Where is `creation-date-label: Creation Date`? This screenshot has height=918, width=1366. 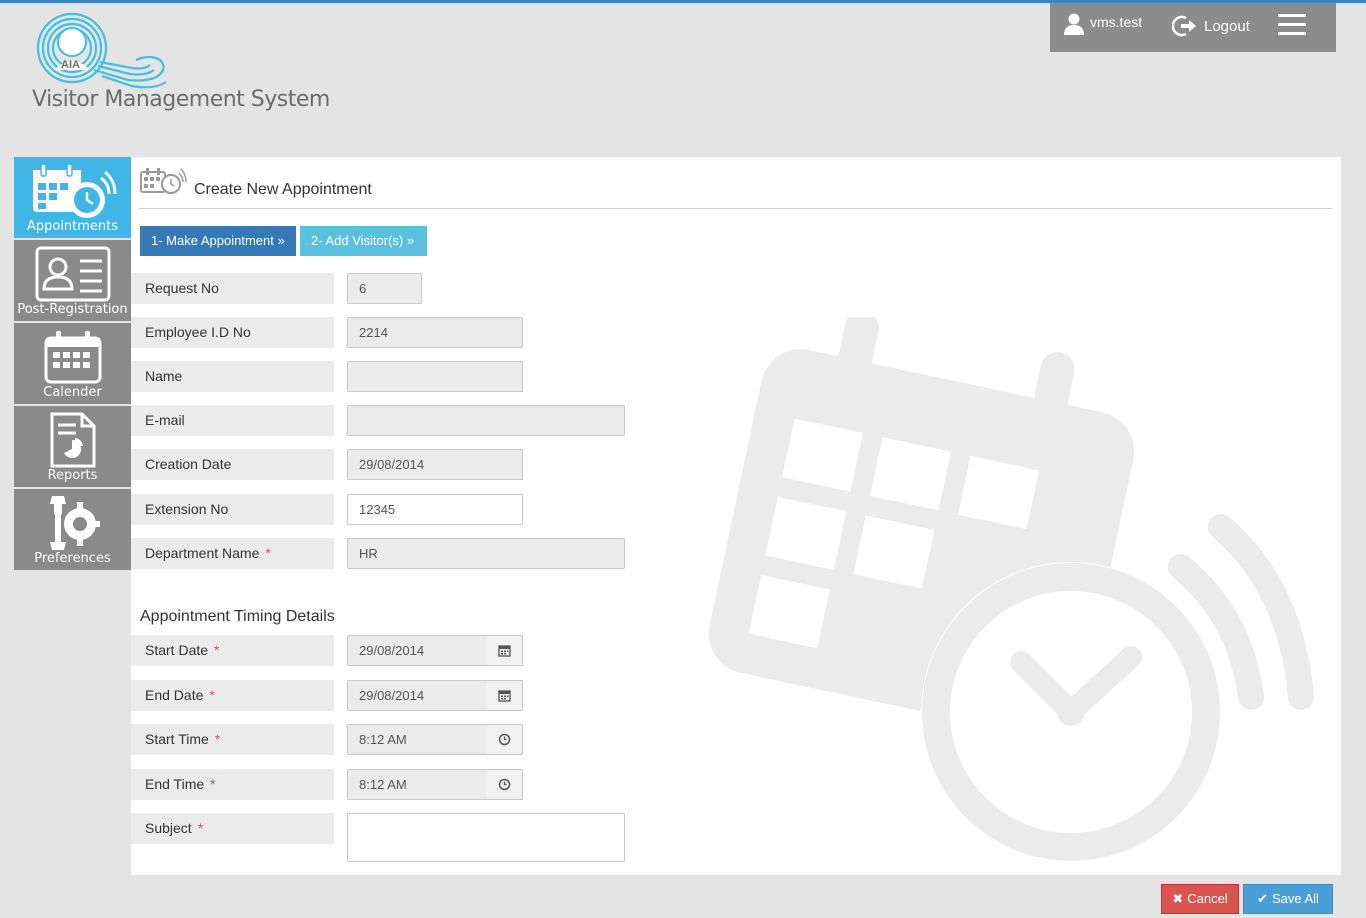 creation-date-label: Creation Date is located at coordinates (232, 464).